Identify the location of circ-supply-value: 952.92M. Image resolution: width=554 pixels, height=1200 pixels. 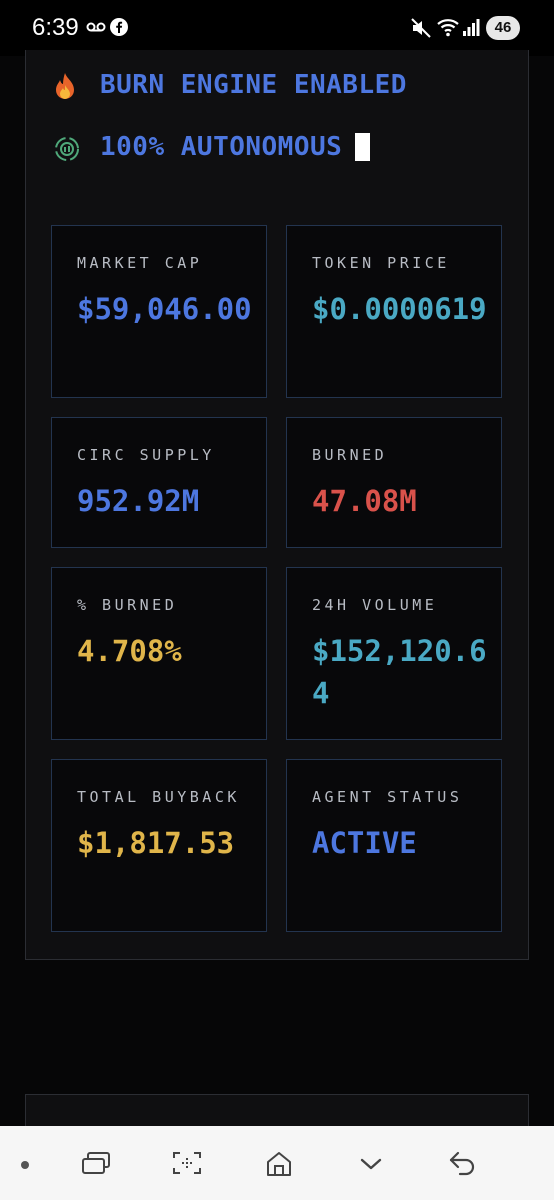
(138, 501).